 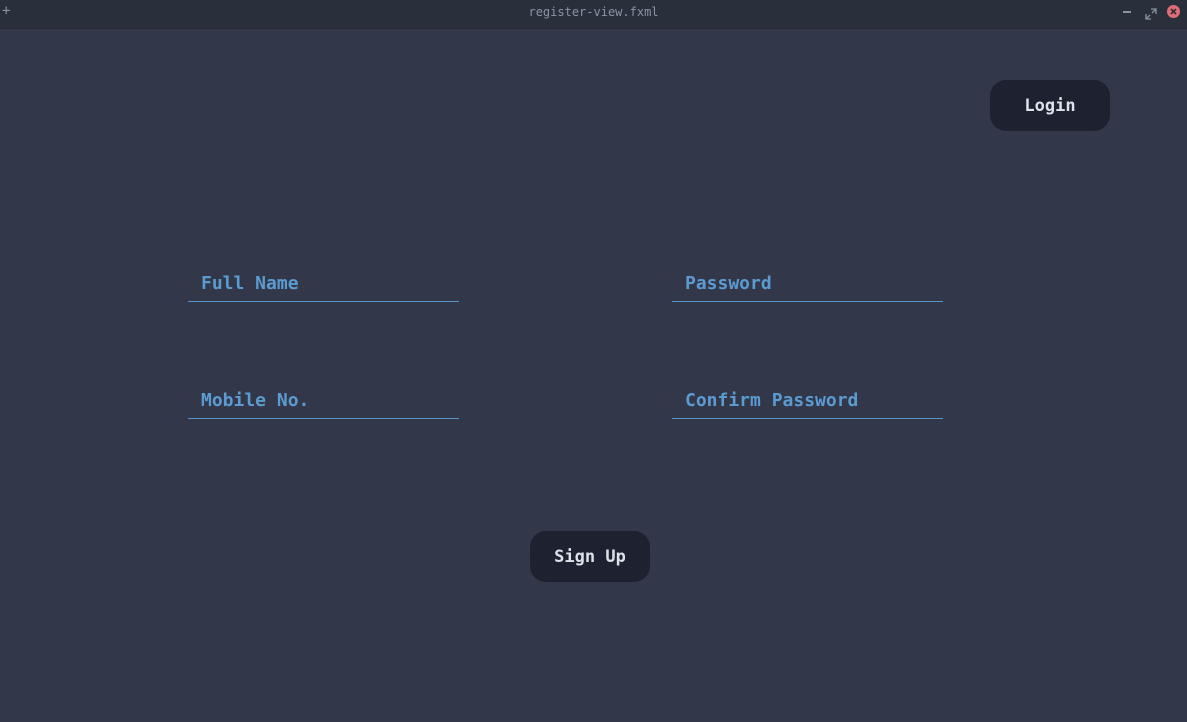 What do you see at coordinates (1127, 12) in the screenshot?
I see `minimize-icon` at bounding box center [1127, 12].